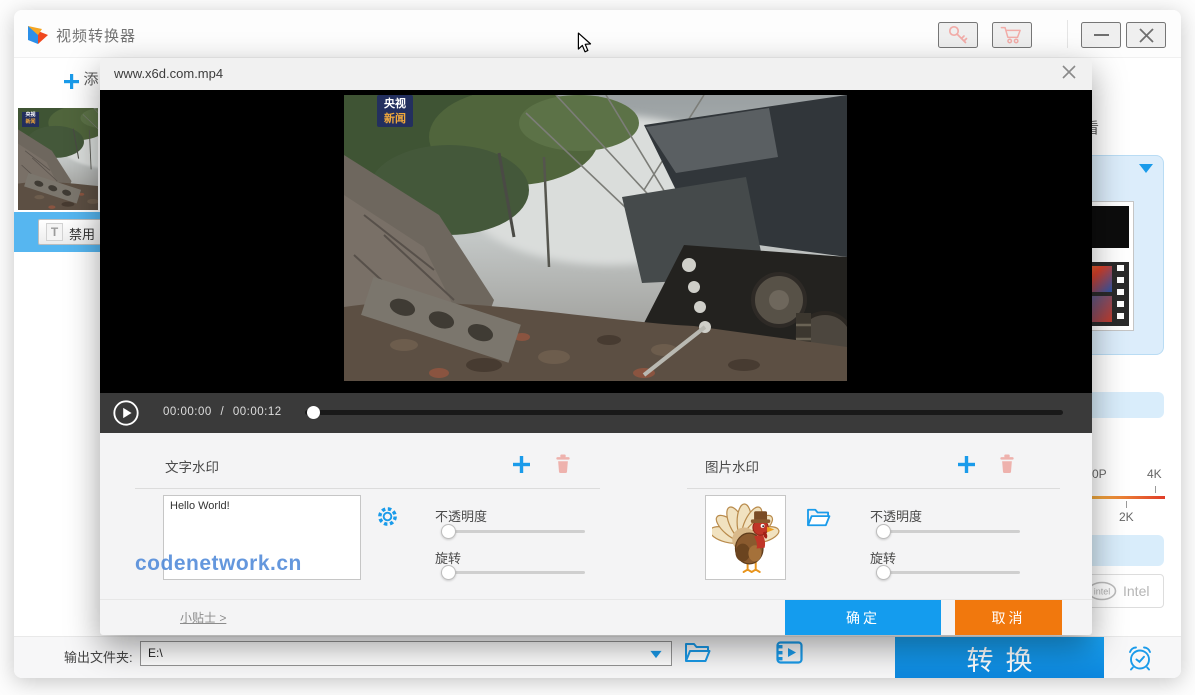 This screenshot has width=1195, height=695. What do you see at coordinates (1155, 489) in the screenshot?
I see `resolution-tick-4k` at bounding box center [1155, 489].